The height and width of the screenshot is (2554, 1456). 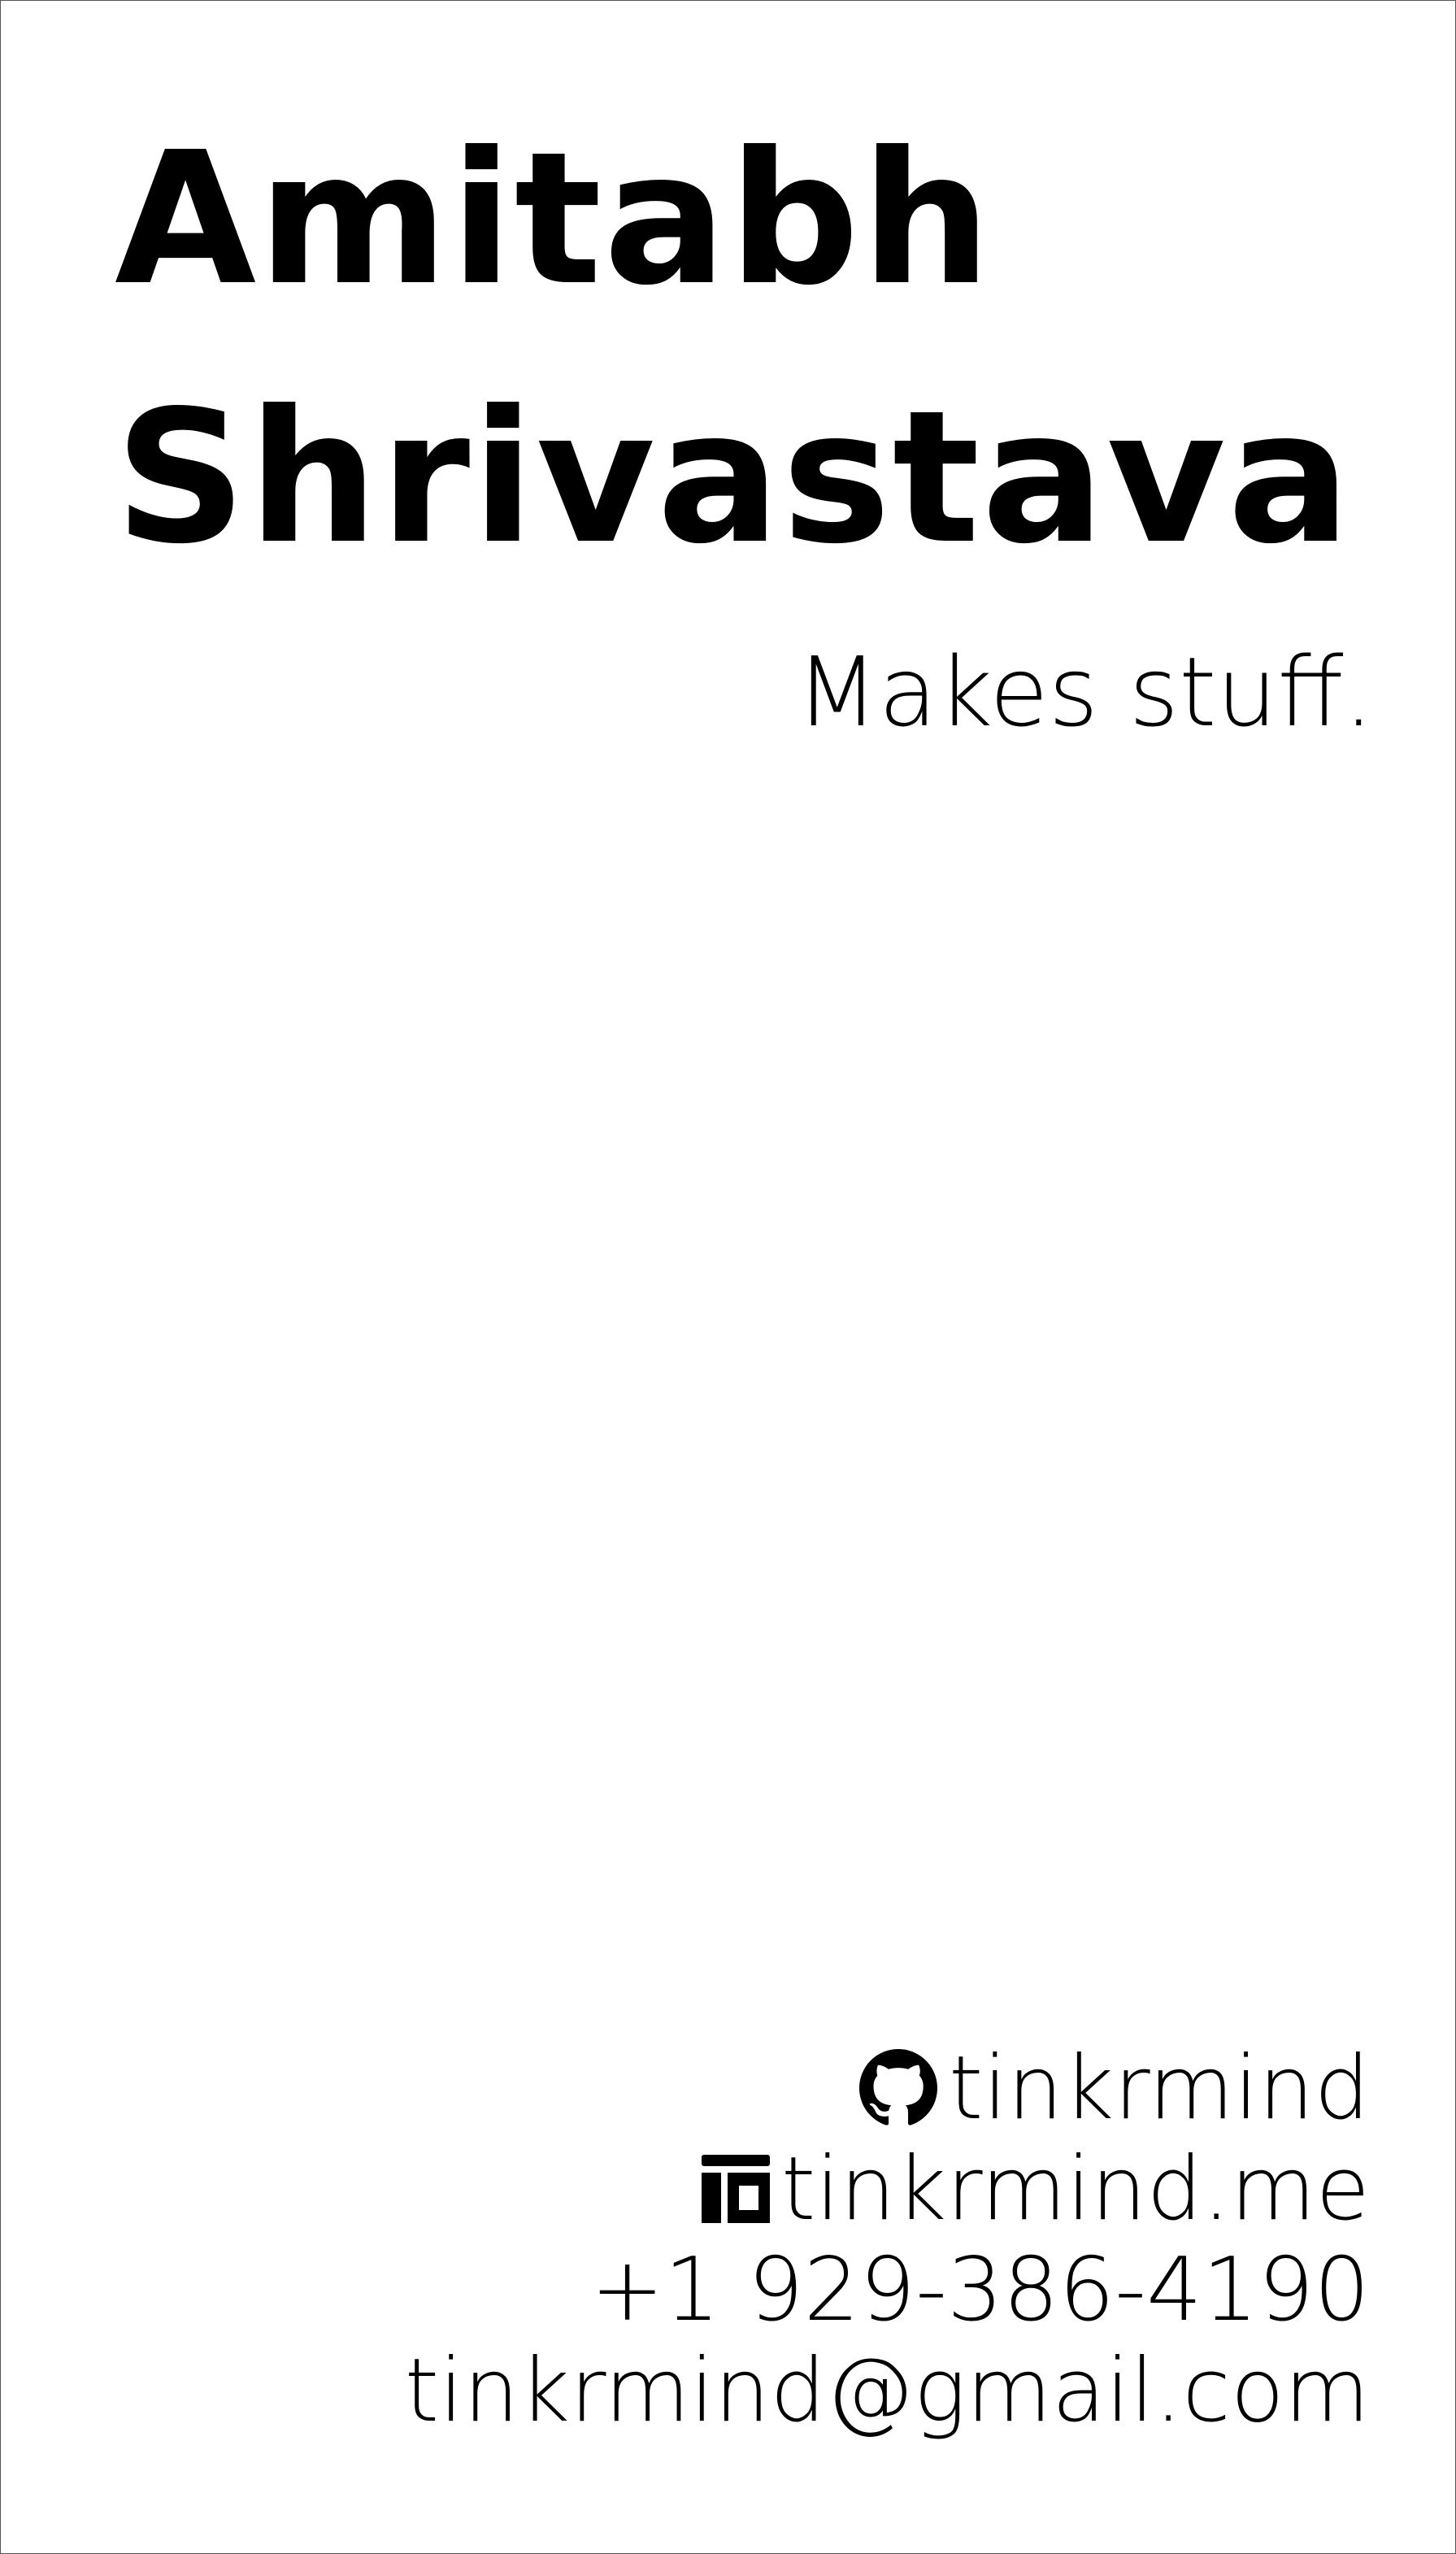 What do you see at coordinates (801, 2088) in the screenshot?
I see `github-link: tinkrmind` at bounding box center [801, 2088].